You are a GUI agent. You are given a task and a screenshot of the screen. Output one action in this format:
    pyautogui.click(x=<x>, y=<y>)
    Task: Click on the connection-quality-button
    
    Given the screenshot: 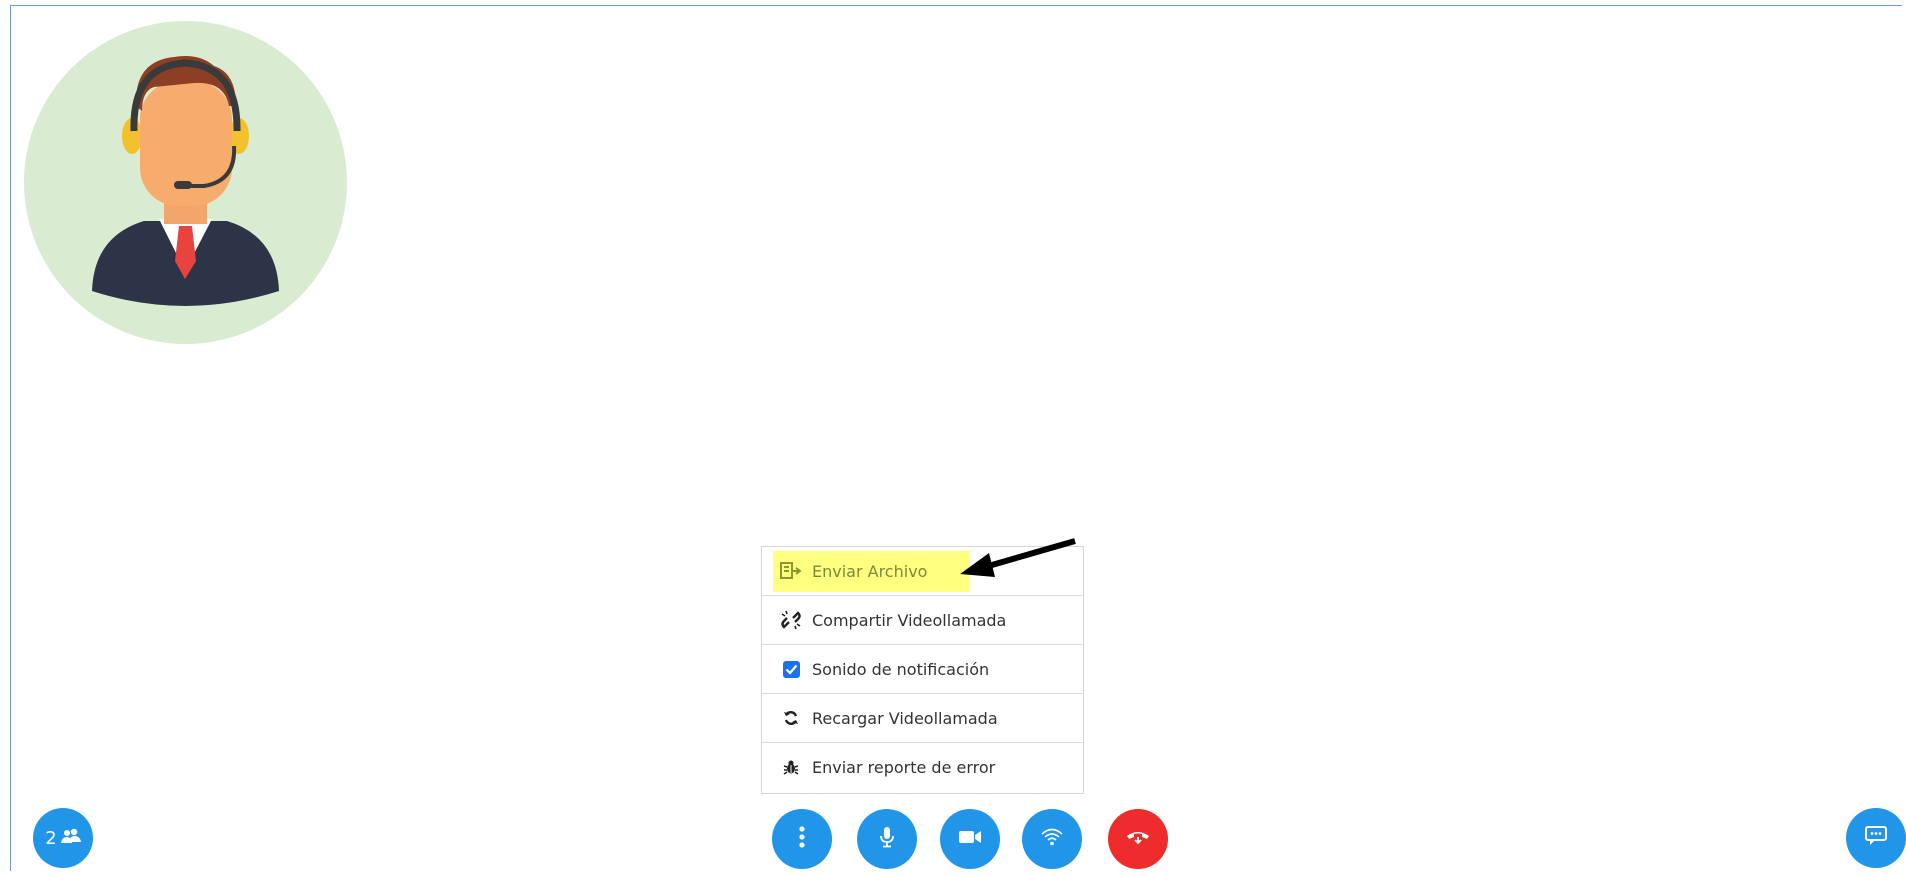 What is the action you would take?
    pyautogui.click(x=1052, y=839)
    